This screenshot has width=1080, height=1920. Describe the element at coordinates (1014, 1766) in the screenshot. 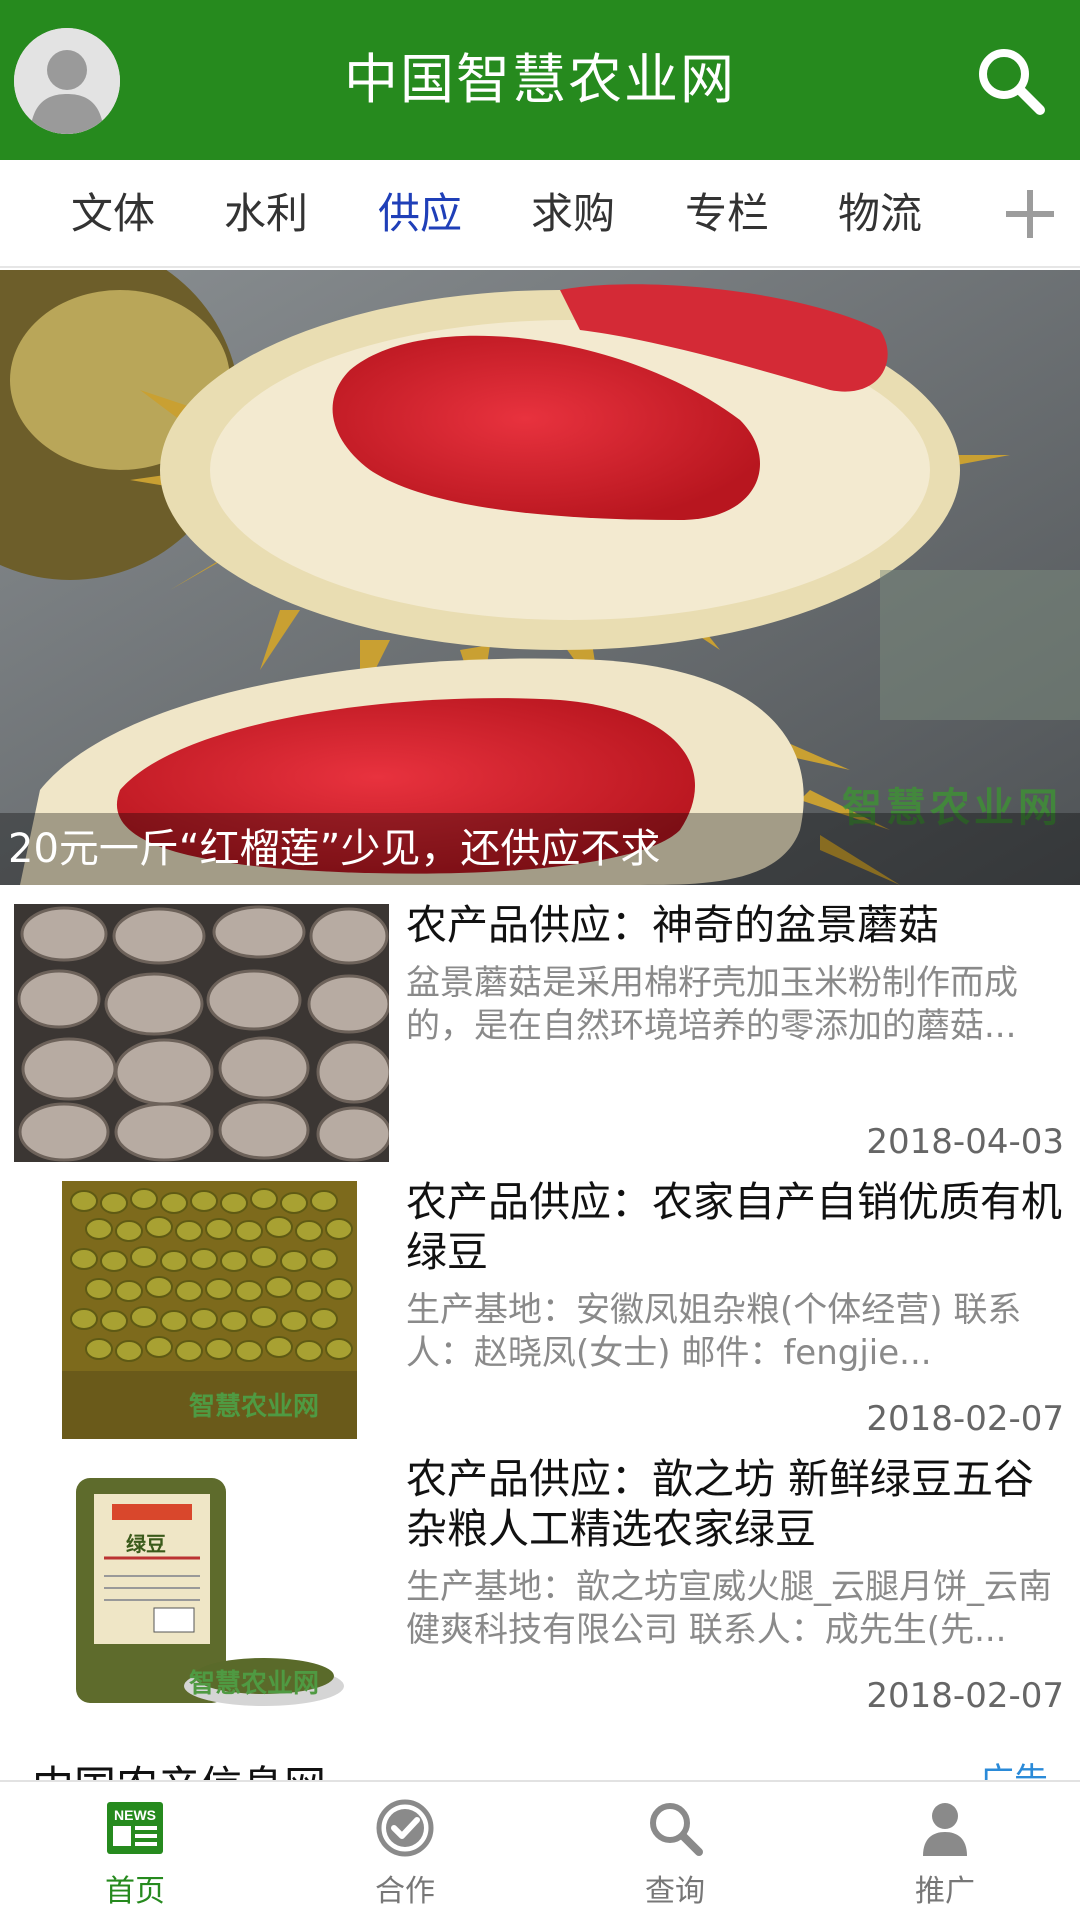

I see `ad-label: 广告` at that location.